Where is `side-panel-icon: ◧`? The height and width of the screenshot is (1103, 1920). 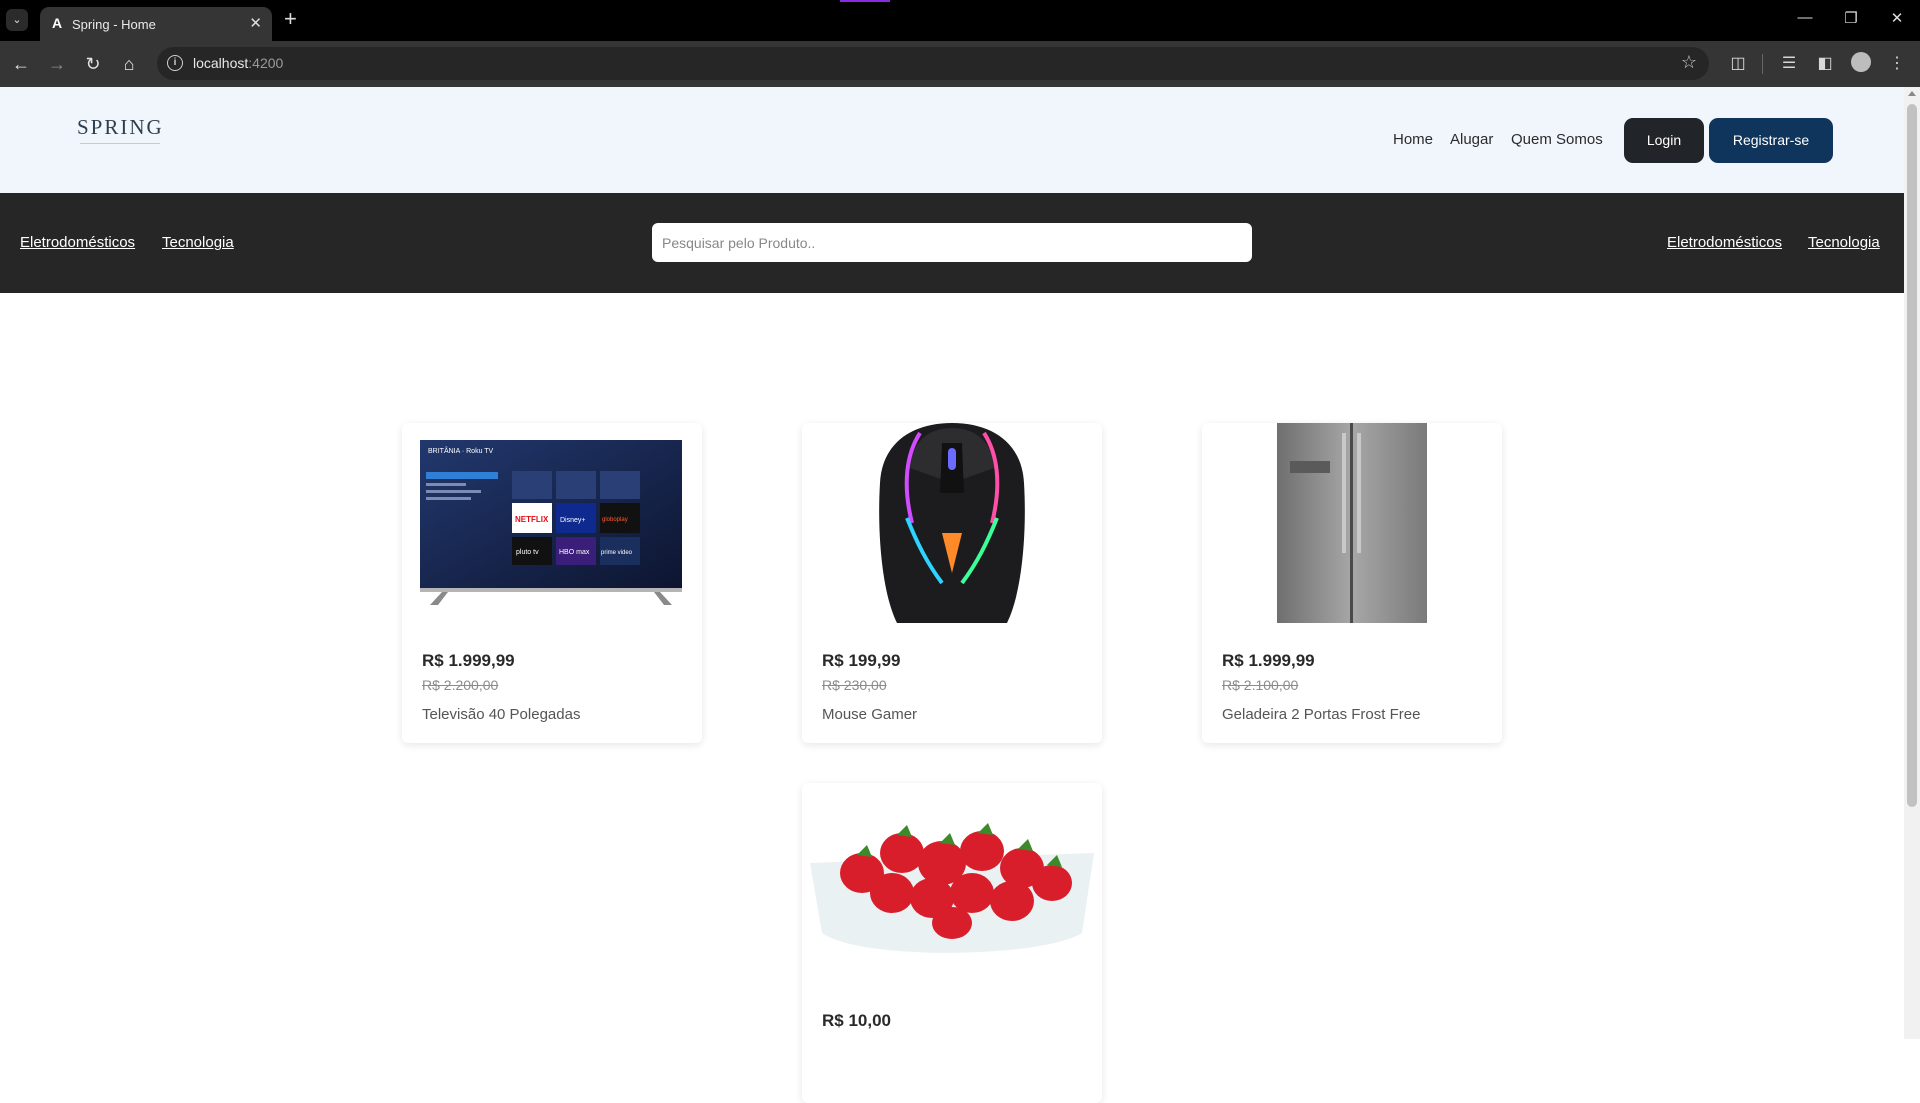 side-panel-icon: ◧ is located at coordinates (1825, 64).